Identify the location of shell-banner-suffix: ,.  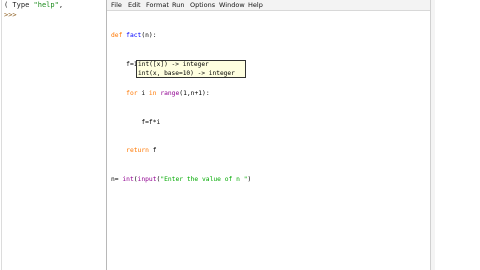
(61, 5).